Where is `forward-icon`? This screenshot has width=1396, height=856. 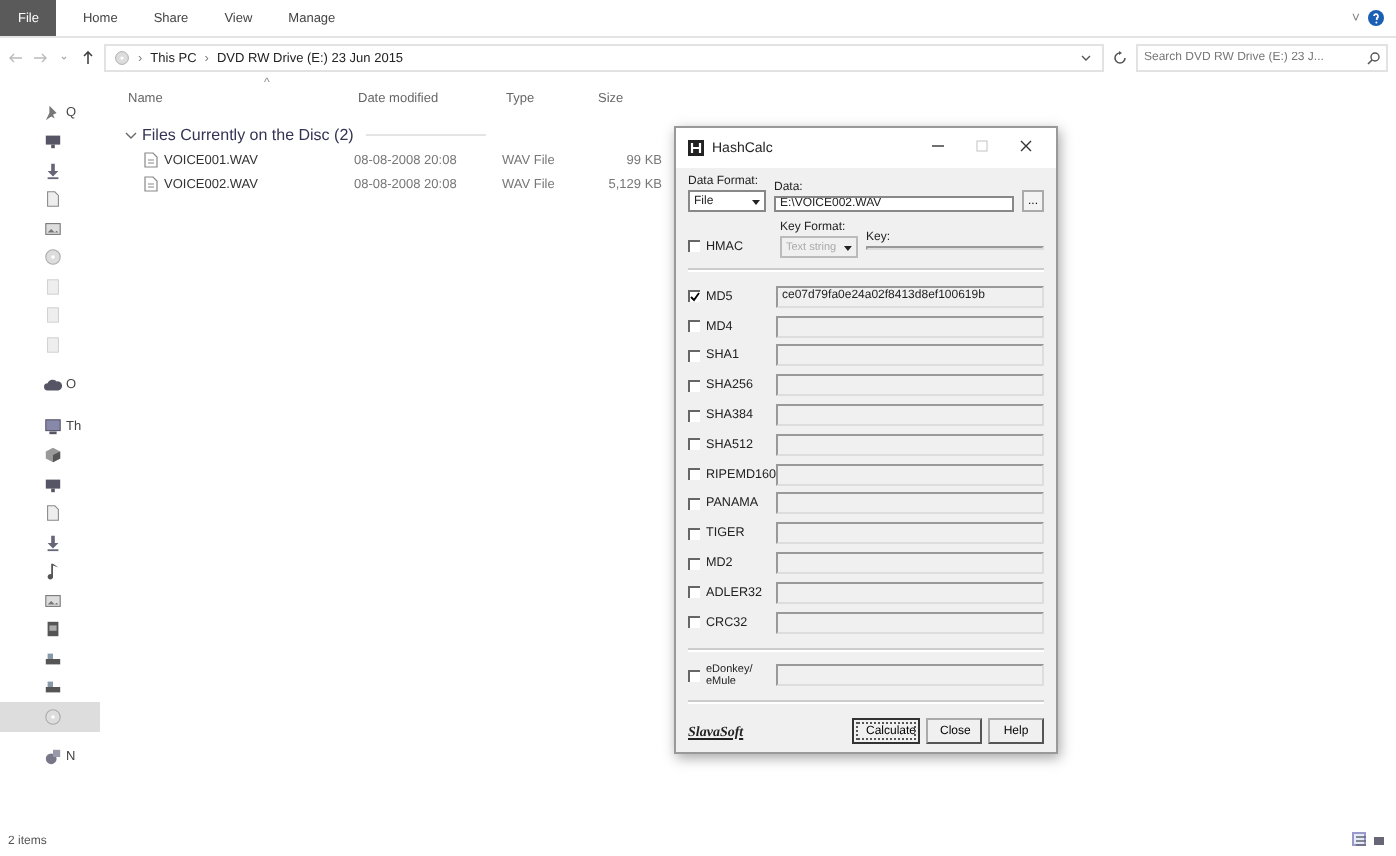 forward-icon is located at coordinates (40, 58).